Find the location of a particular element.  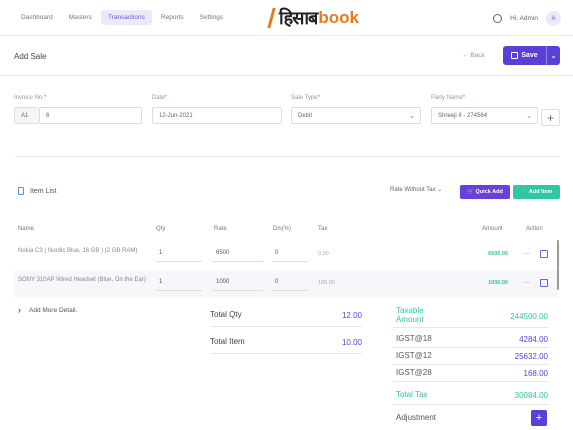

party-value: Shreeji II - 274564 is located at coordinates (463, 115).